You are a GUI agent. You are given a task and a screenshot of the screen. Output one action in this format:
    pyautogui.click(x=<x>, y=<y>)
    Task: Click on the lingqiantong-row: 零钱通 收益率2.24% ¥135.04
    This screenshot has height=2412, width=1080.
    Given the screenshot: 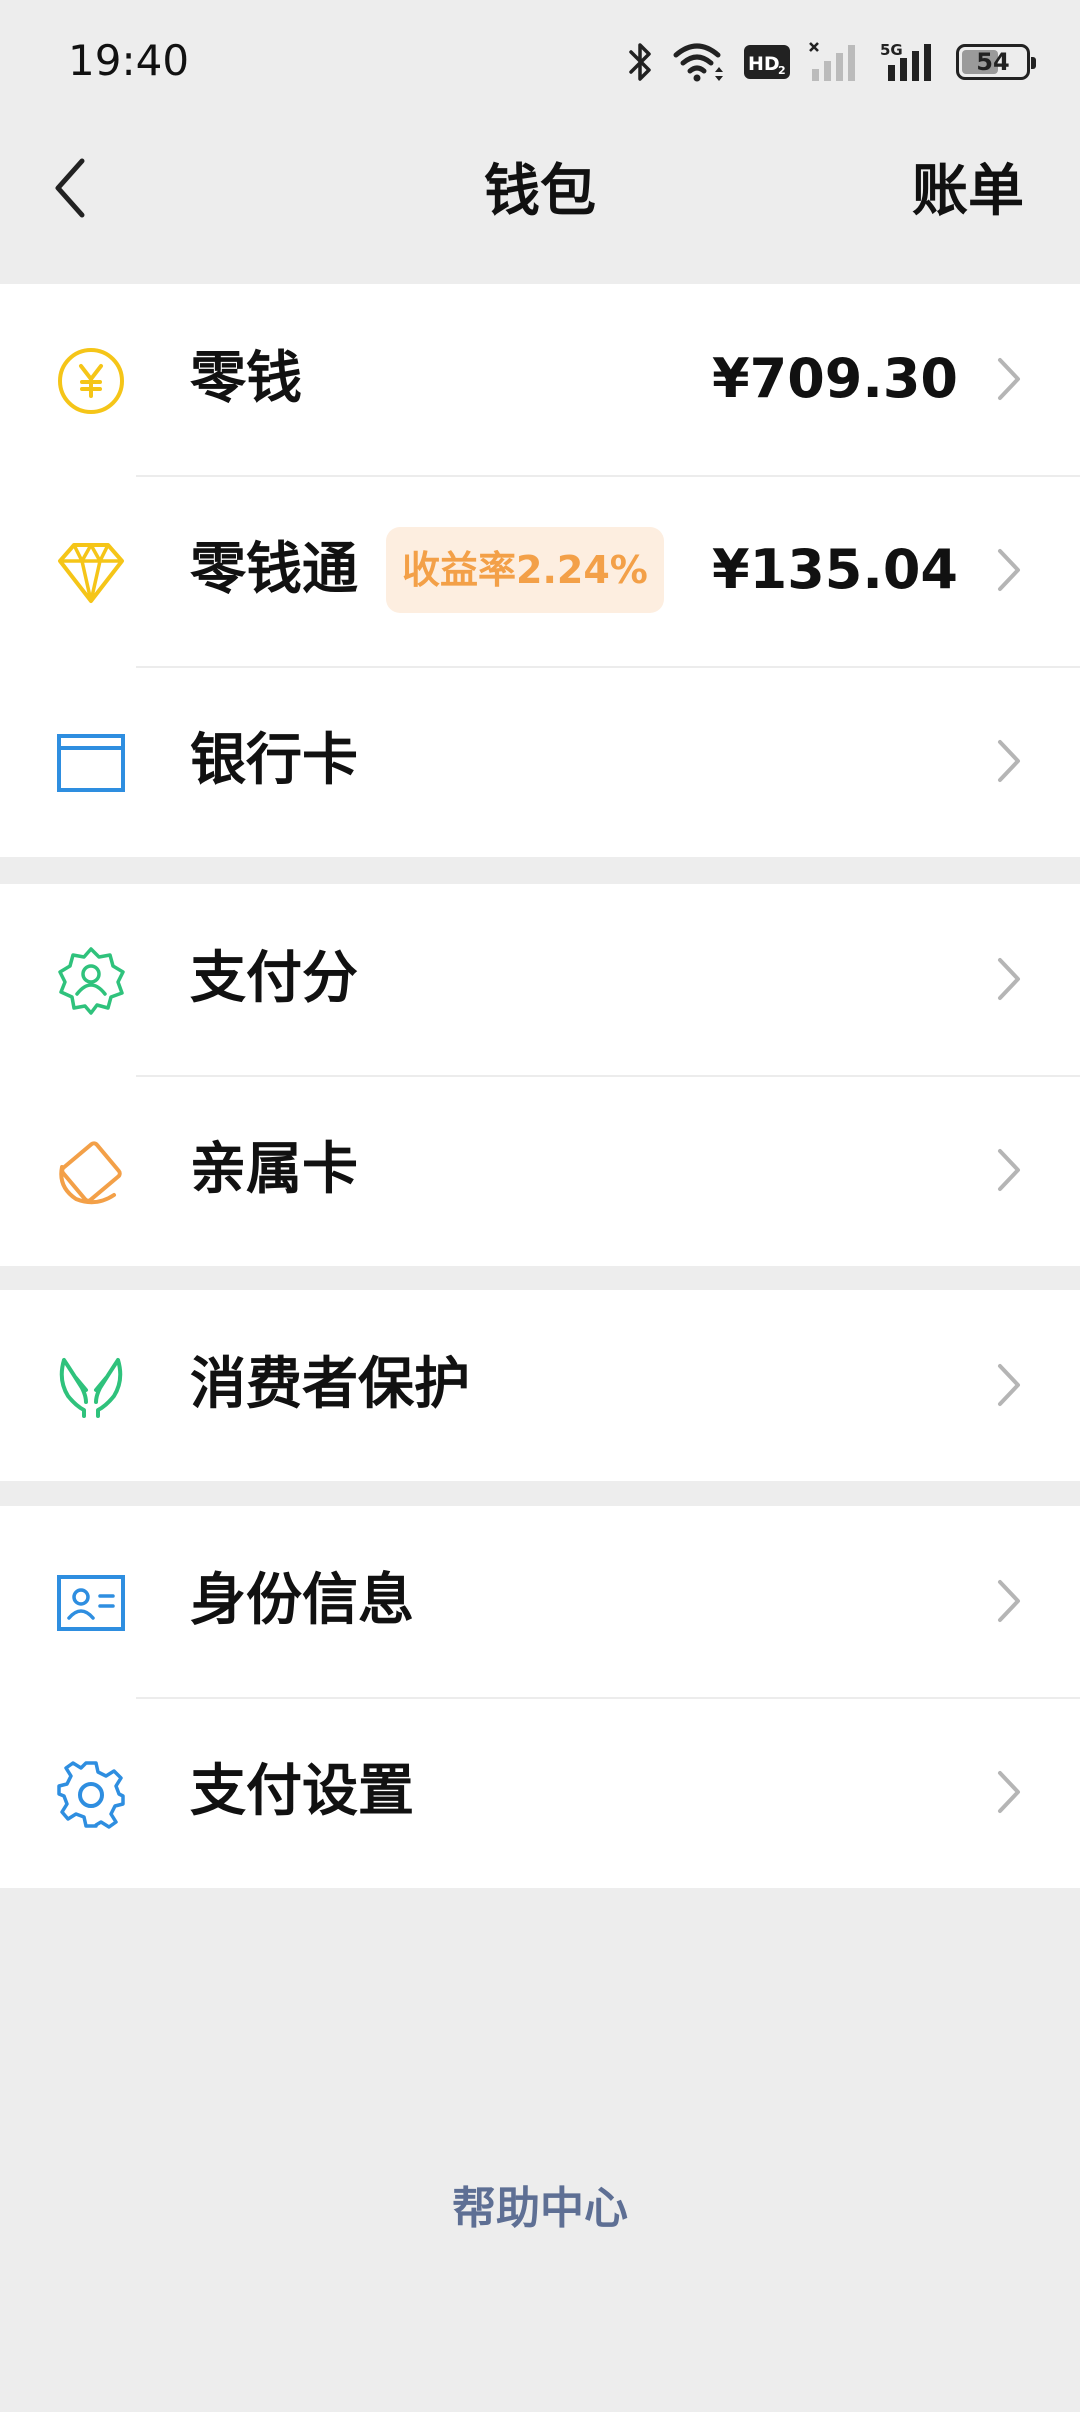 What is the action you would take?
    pyautogui.click(x=540, y=570)
    